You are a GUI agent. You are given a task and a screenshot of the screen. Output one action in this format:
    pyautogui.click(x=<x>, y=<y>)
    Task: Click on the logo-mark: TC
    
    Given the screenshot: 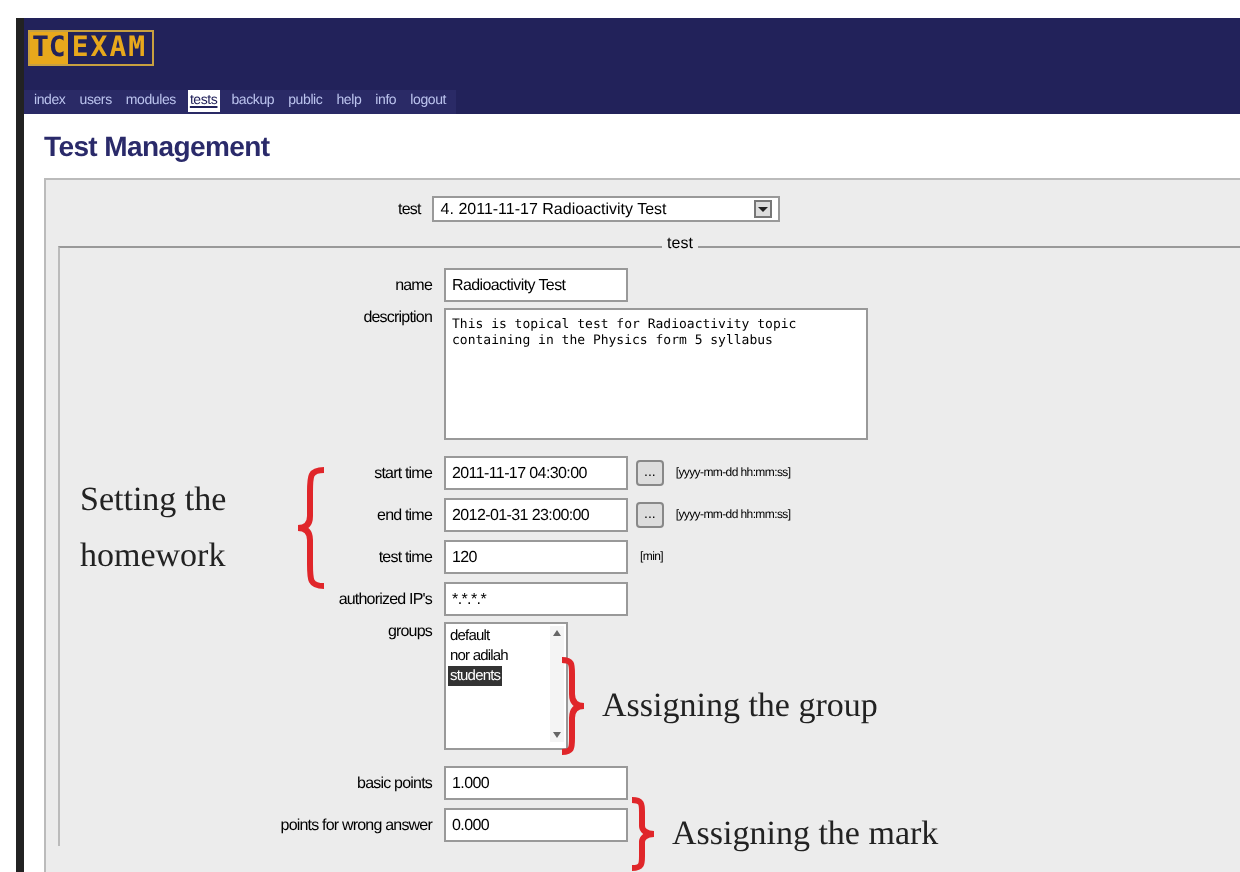 What is the action you would take?
    pyautogui.click(x=49, y=48)
    